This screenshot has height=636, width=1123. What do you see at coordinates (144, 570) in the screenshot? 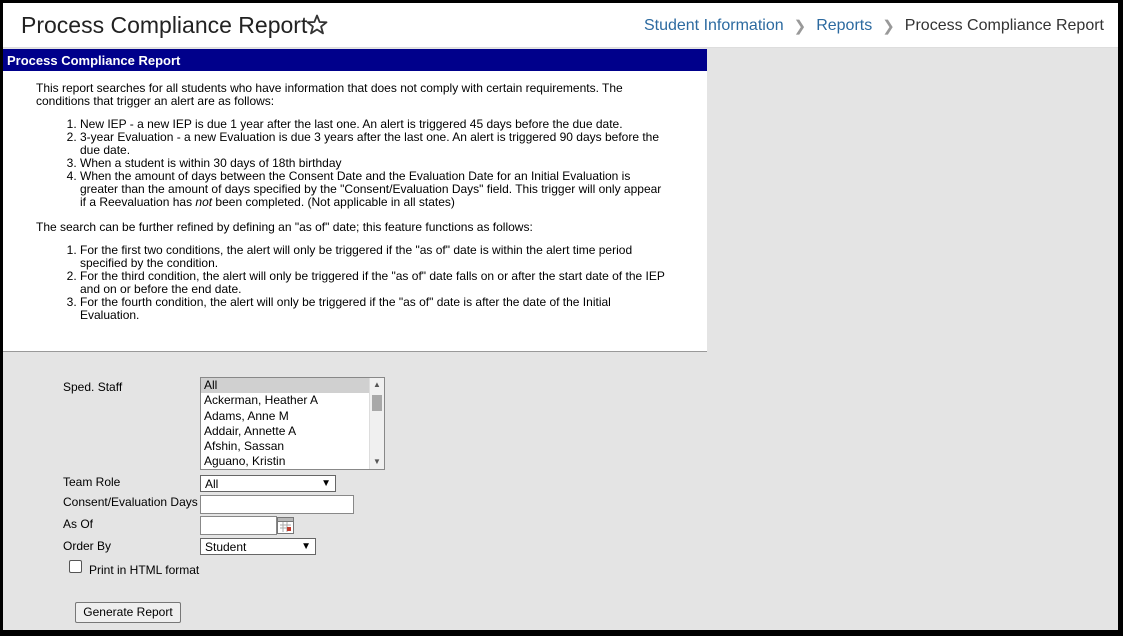
I see `print-html-label: Print in HTML format` at bounding box center [144, 570].